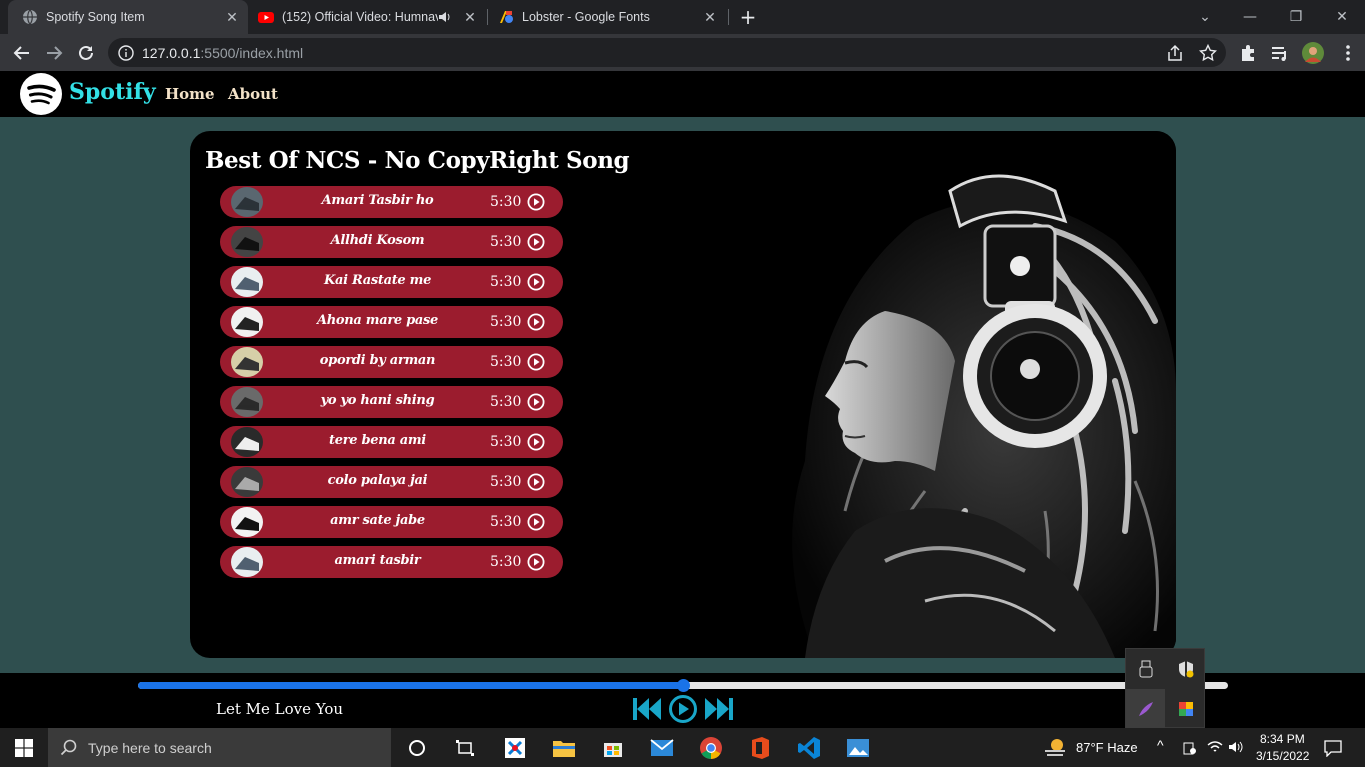  I want to click on clock-date: 3/15/2022, so click(1282, 756).